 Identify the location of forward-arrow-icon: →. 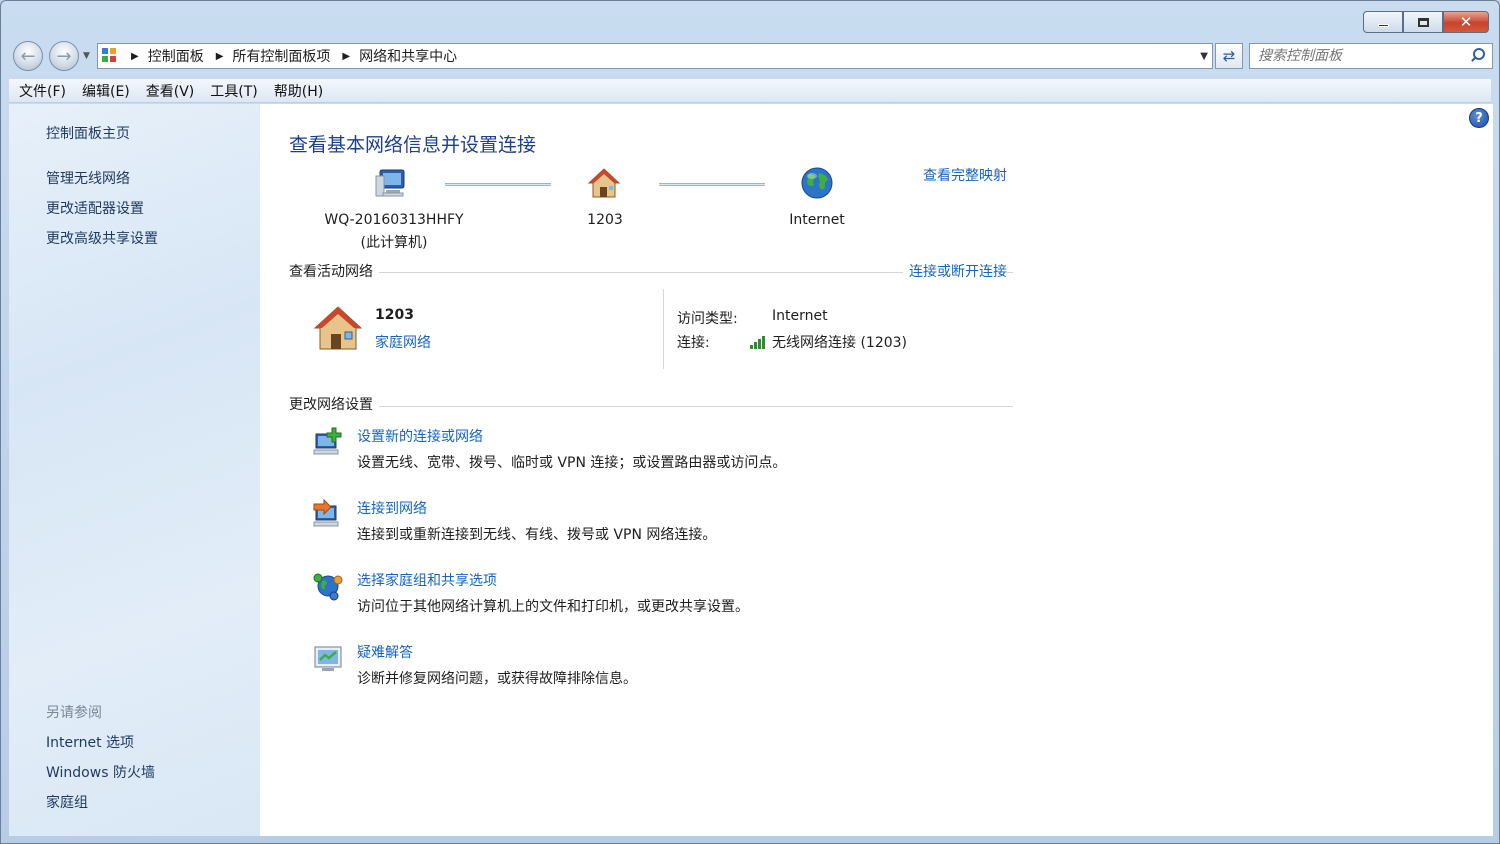
(64, 56).